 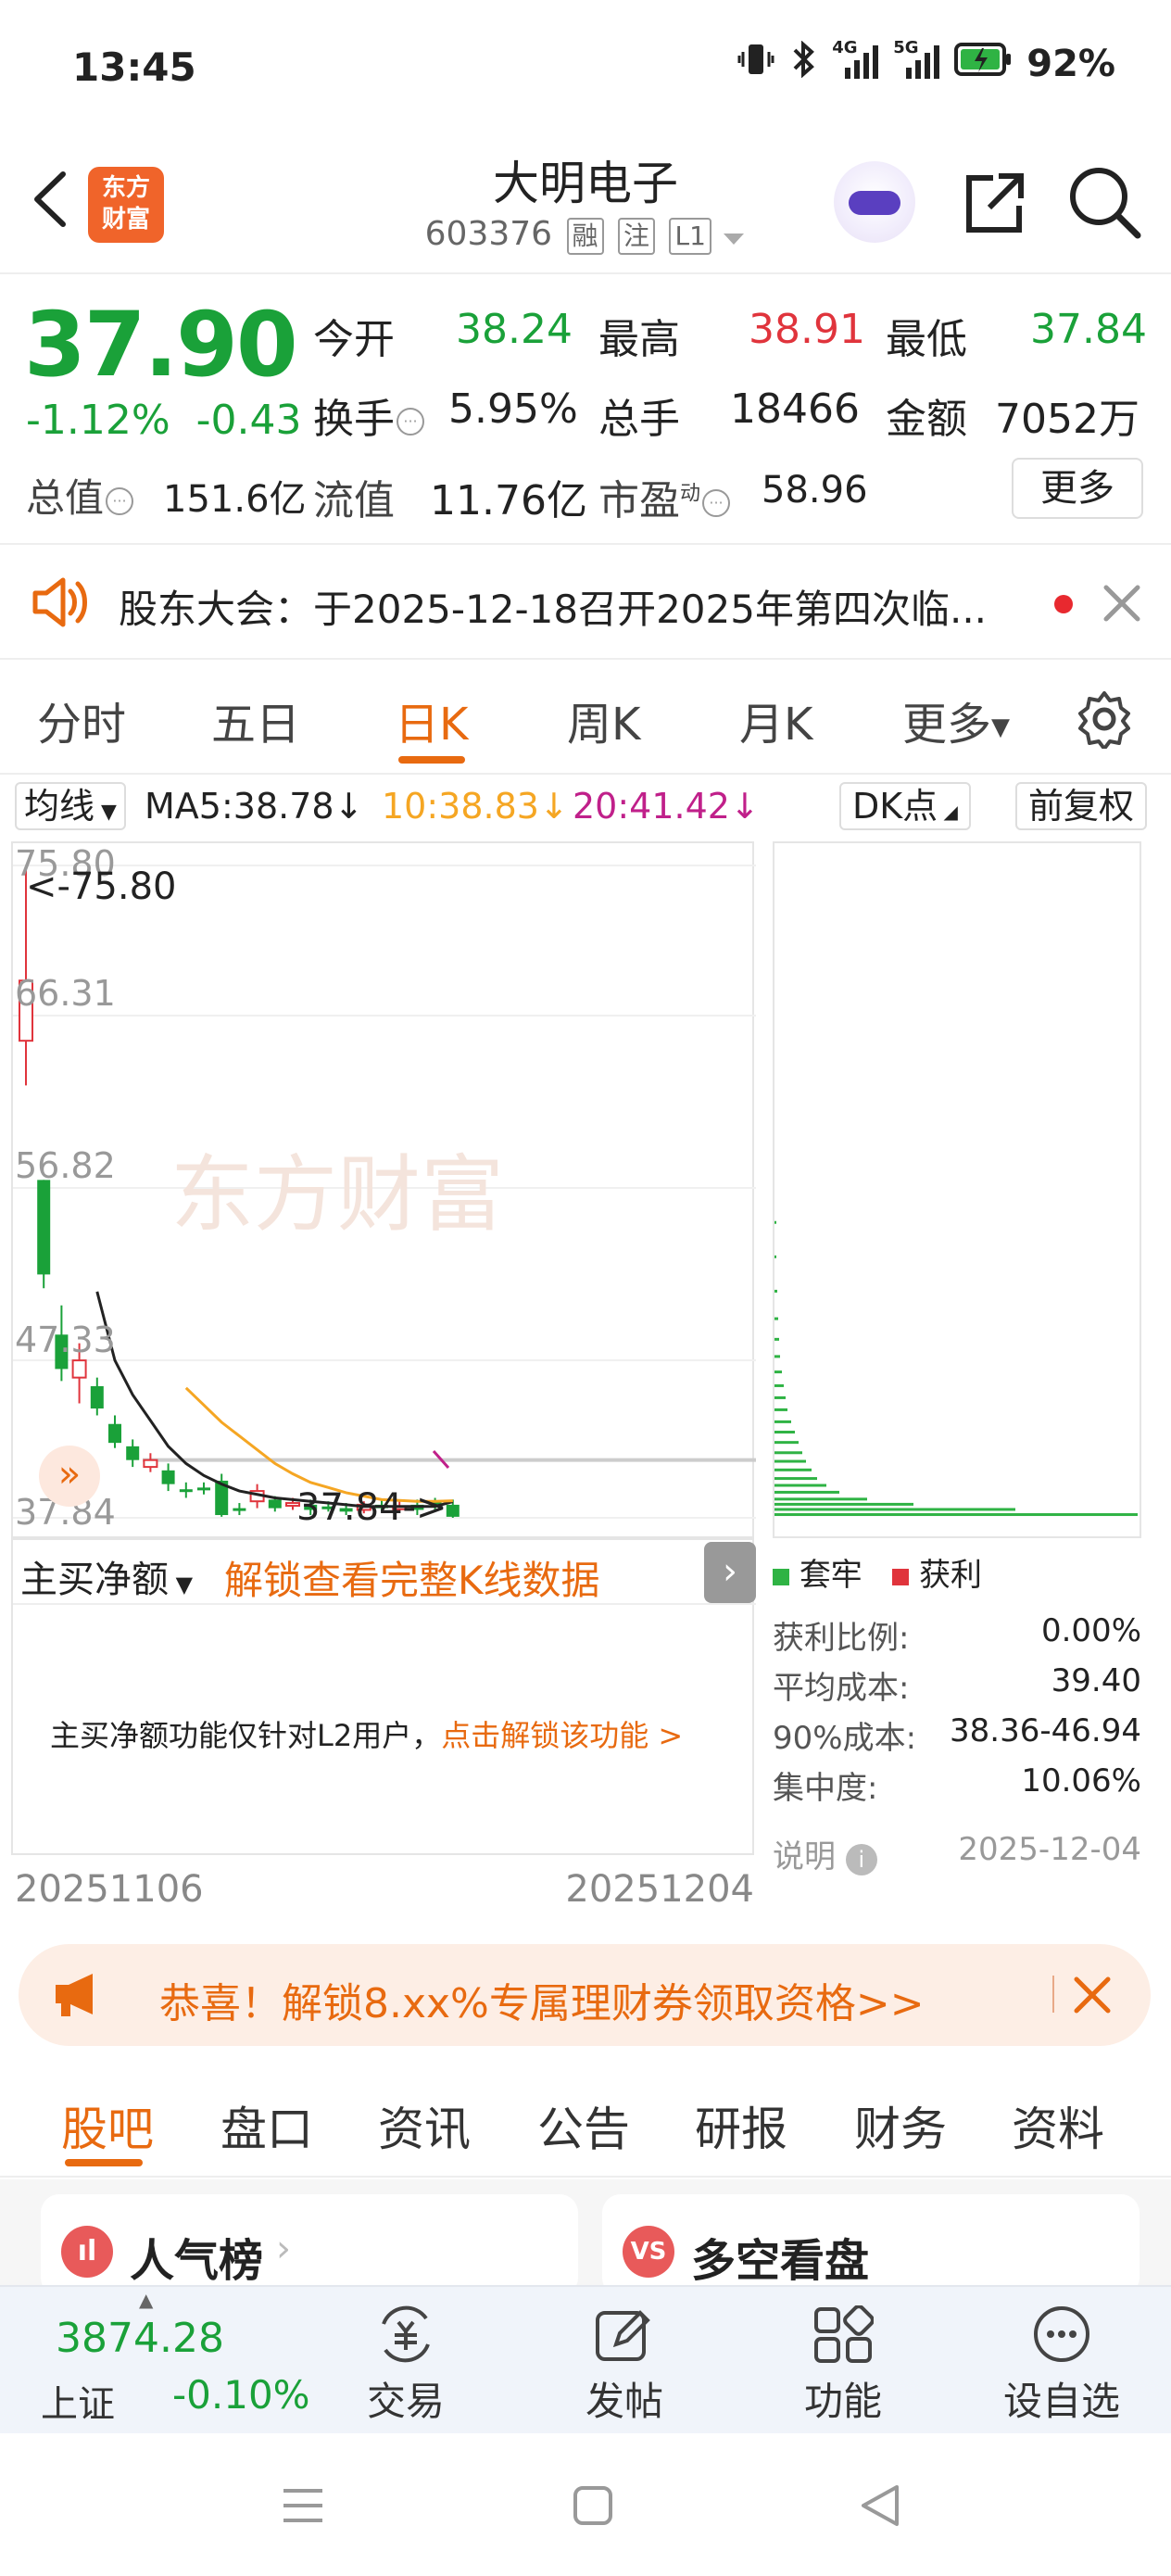 What do you see at coordinates (197, 2261) in the screenshot?
I see `popularity-label: 人气榜` at bounding box center [197, 2261].